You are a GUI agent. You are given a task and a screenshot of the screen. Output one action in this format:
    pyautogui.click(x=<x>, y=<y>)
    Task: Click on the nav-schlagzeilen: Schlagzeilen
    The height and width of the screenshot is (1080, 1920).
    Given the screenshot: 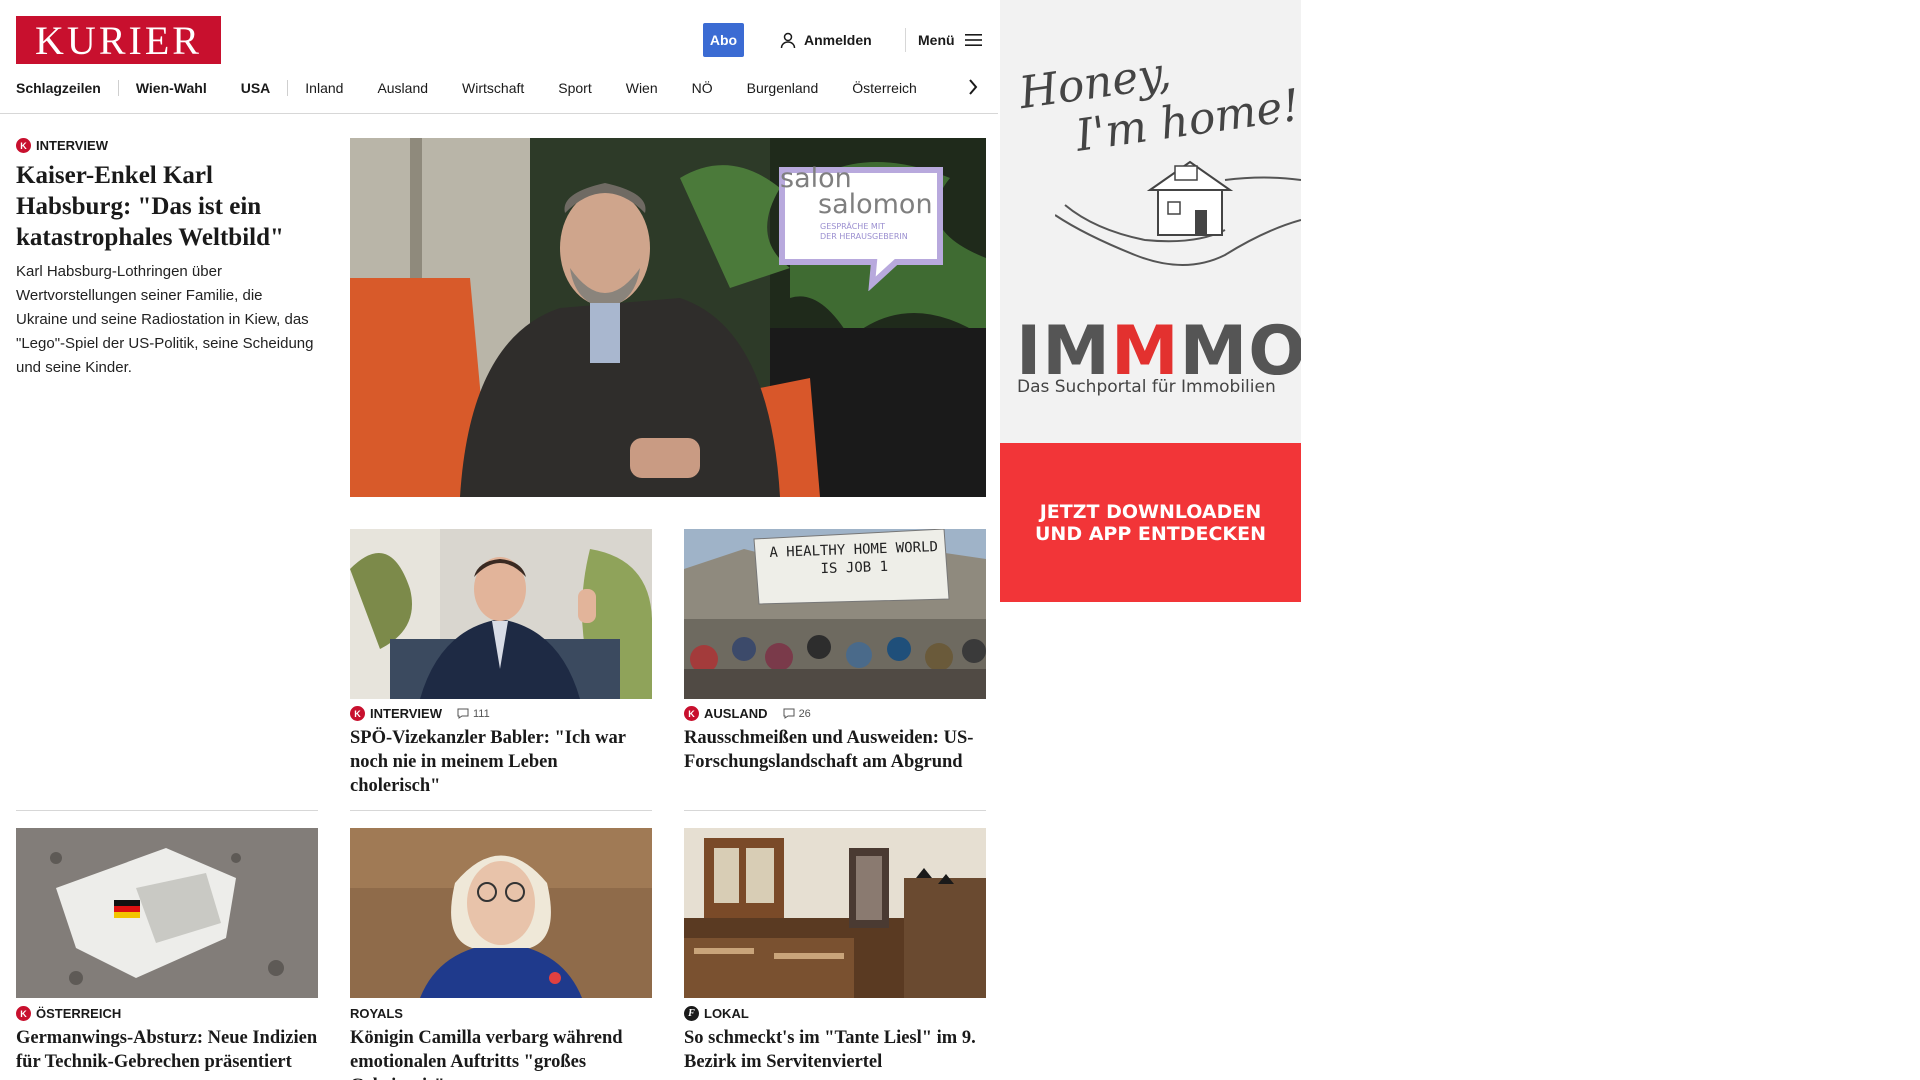 What is the action you would take?
    pyautogui.click(x=67, y=88)
    